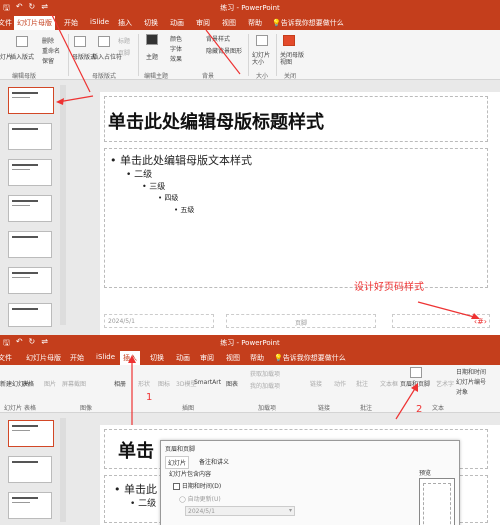  Describe the element at coordinates (448, 310) in the screenshot. I see `arrow-to-page-number` at that location.